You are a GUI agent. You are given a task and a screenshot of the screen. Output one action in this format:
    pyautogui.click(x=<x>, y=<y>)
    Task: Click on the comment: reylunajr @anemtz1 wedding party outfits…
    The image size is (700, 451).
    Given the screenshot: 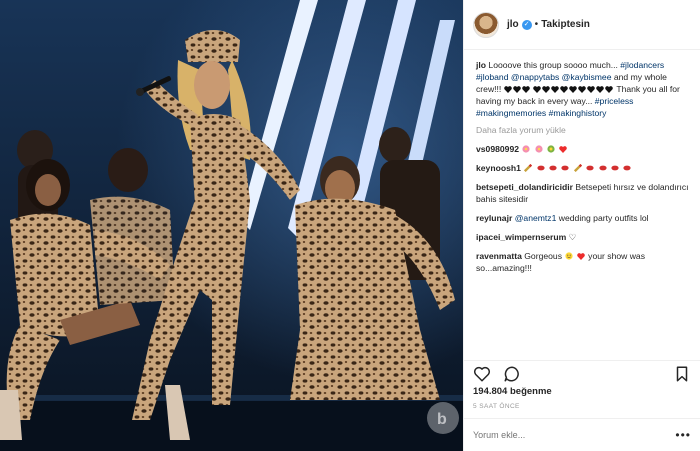 What is the action you would take?
    pyautogui.click(x=583, y=218)
    